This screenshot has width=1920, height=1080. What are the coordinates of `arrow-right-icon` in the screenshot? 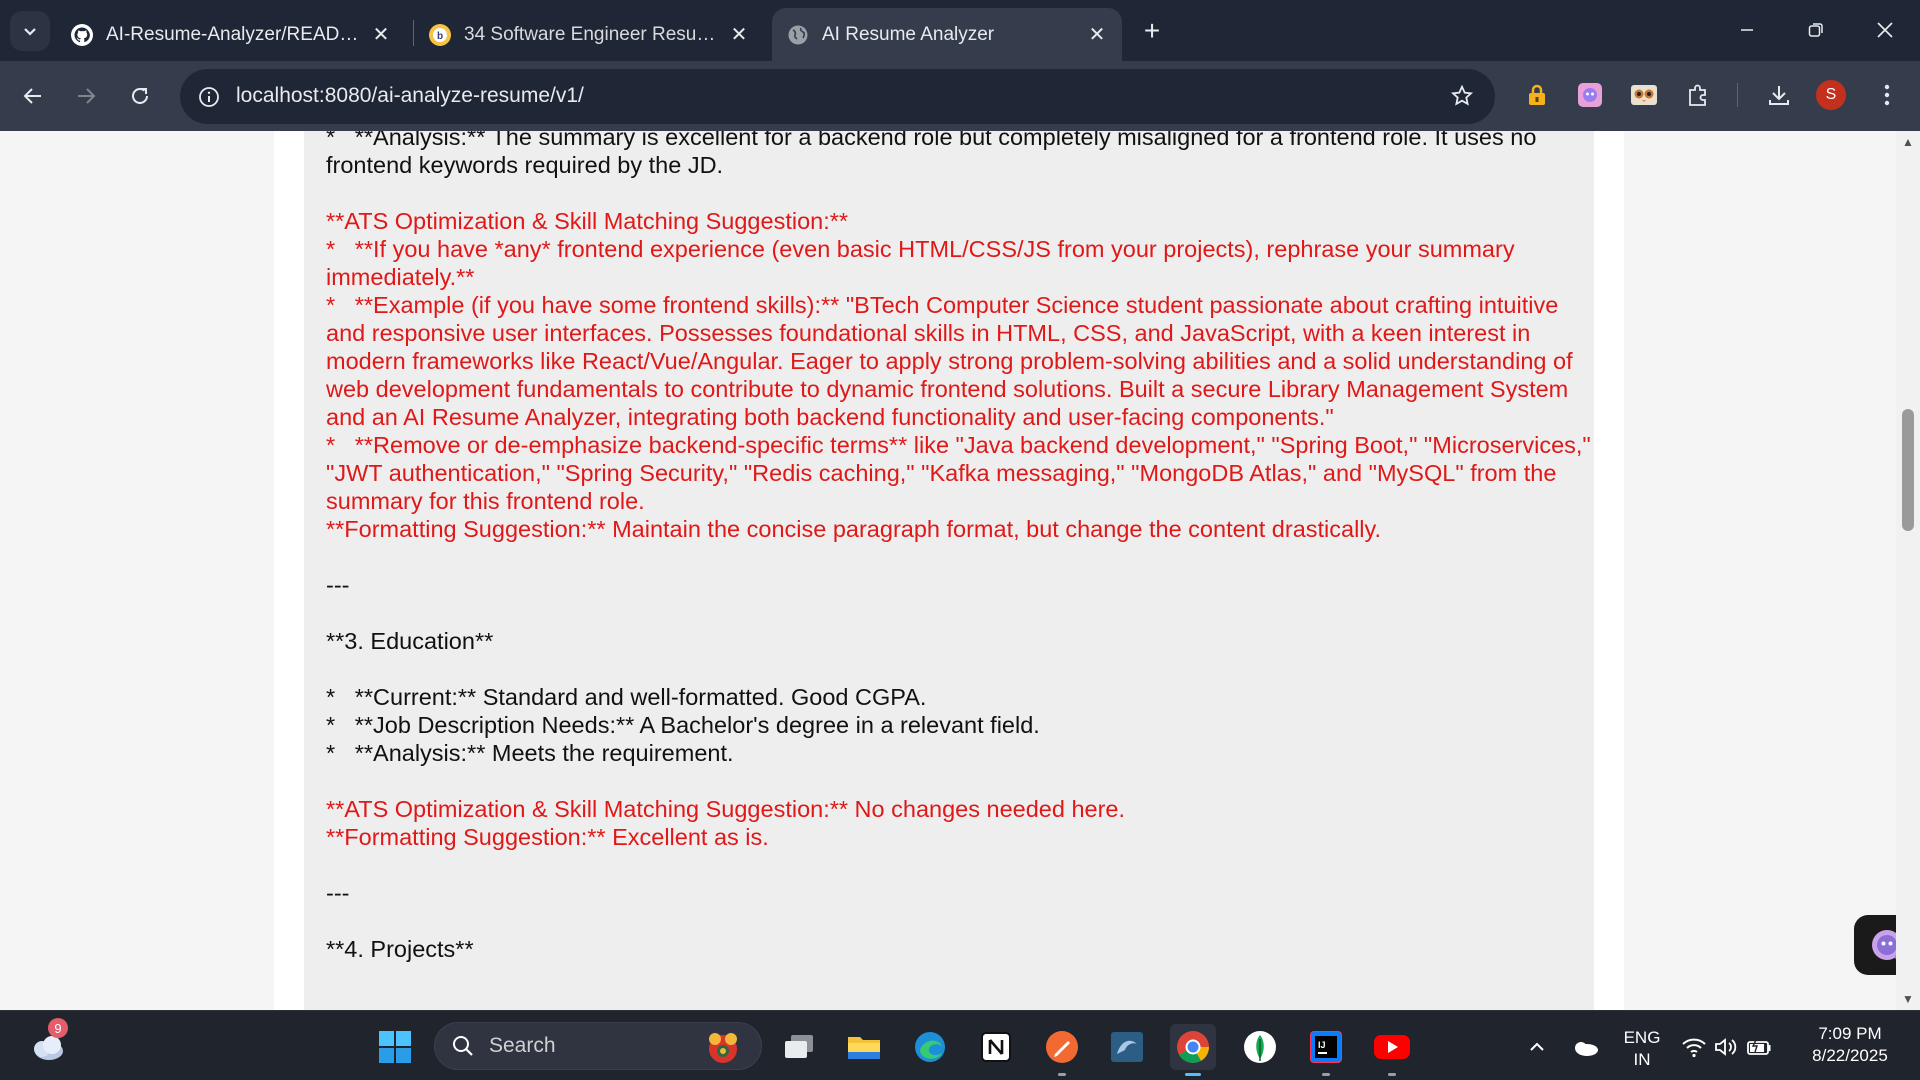 It's located at (87, 96).